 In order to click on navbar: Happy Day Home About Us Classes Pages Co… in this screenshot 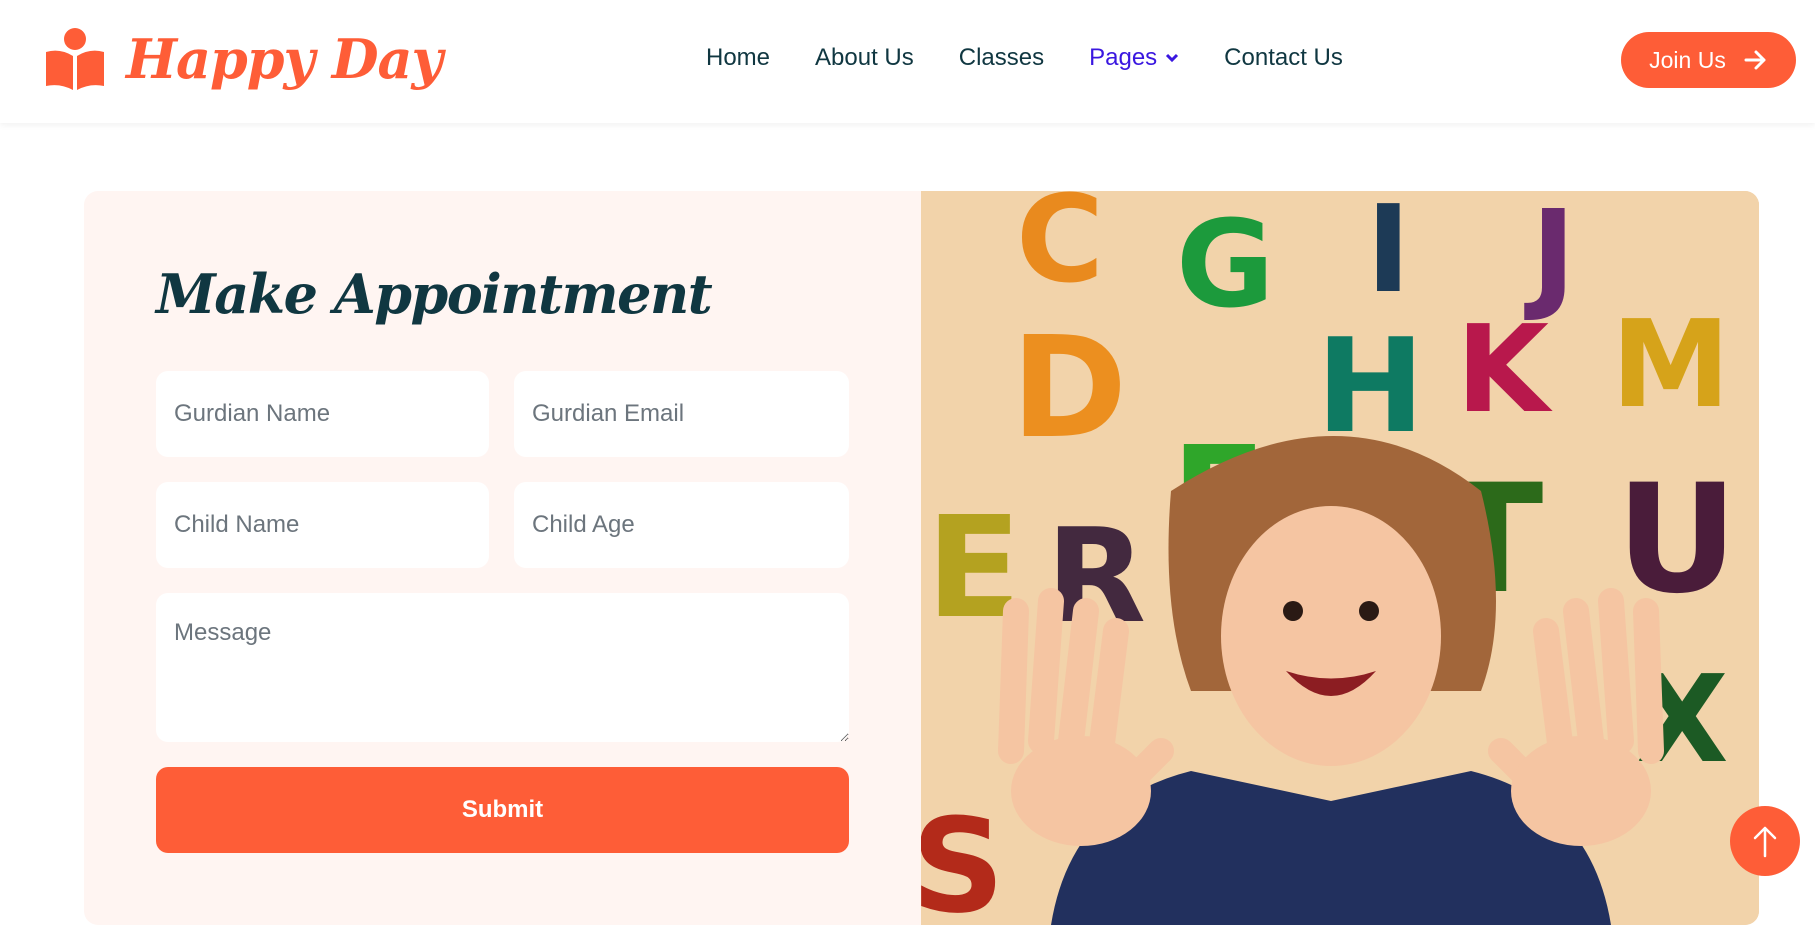, I will do `click(907, 61)`.